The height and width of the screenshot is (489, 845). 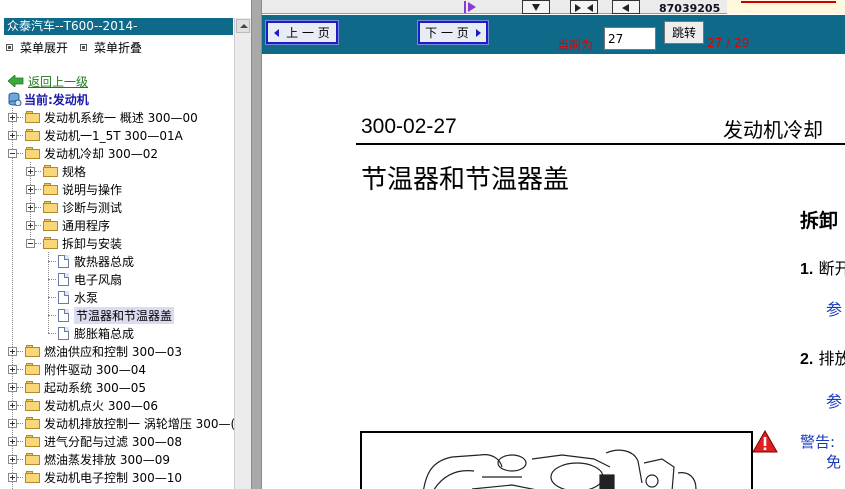 What do you see at coordinates (256, 244) in the screenshot?
I see `panel-splitter` at bounding box center [256, 244].